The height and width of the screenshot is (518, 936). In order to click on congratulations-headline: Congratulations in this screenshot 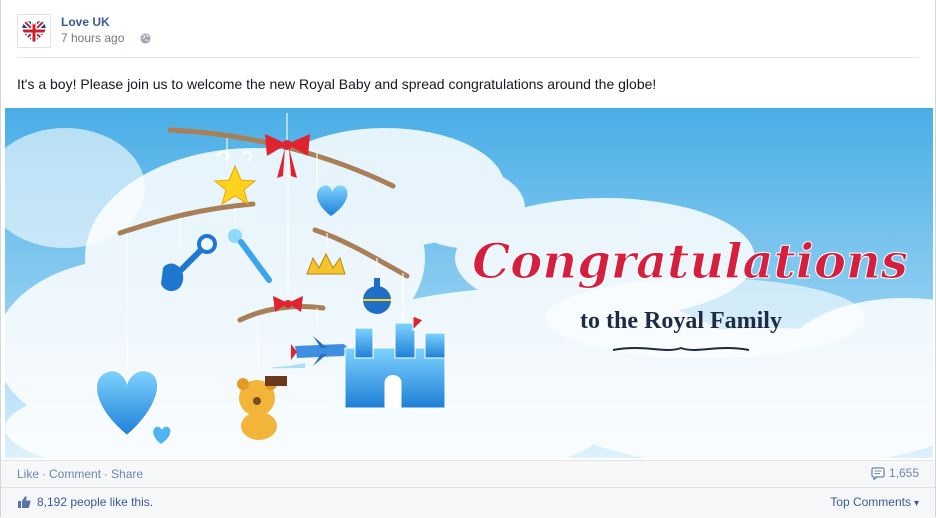, I will do `click(690, 262)`.